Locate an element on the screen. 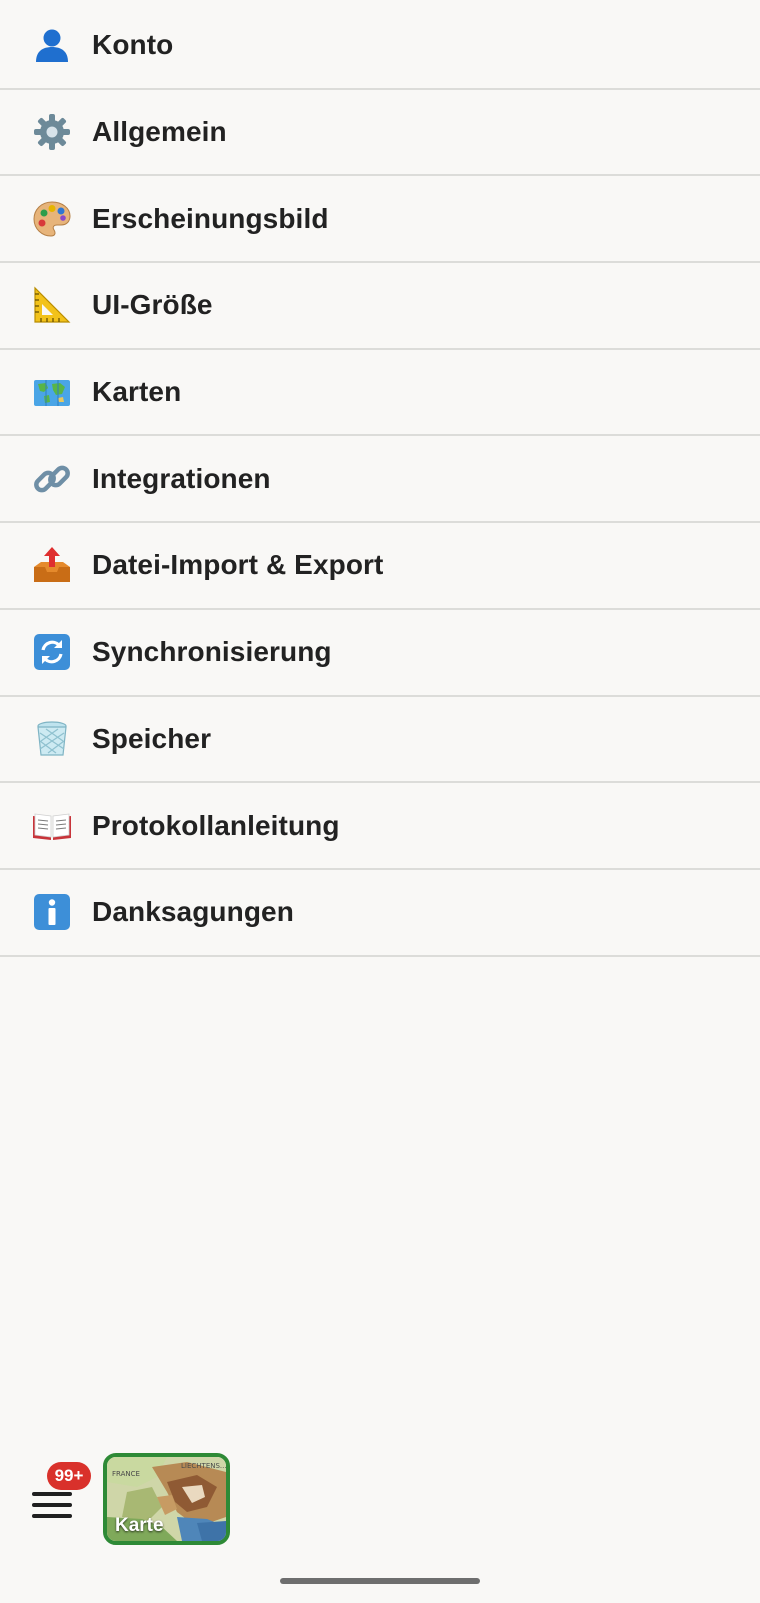 The width and height of the screenshot is (760, 1603). outbox-tray-icon is located at coordinates (52, 565).